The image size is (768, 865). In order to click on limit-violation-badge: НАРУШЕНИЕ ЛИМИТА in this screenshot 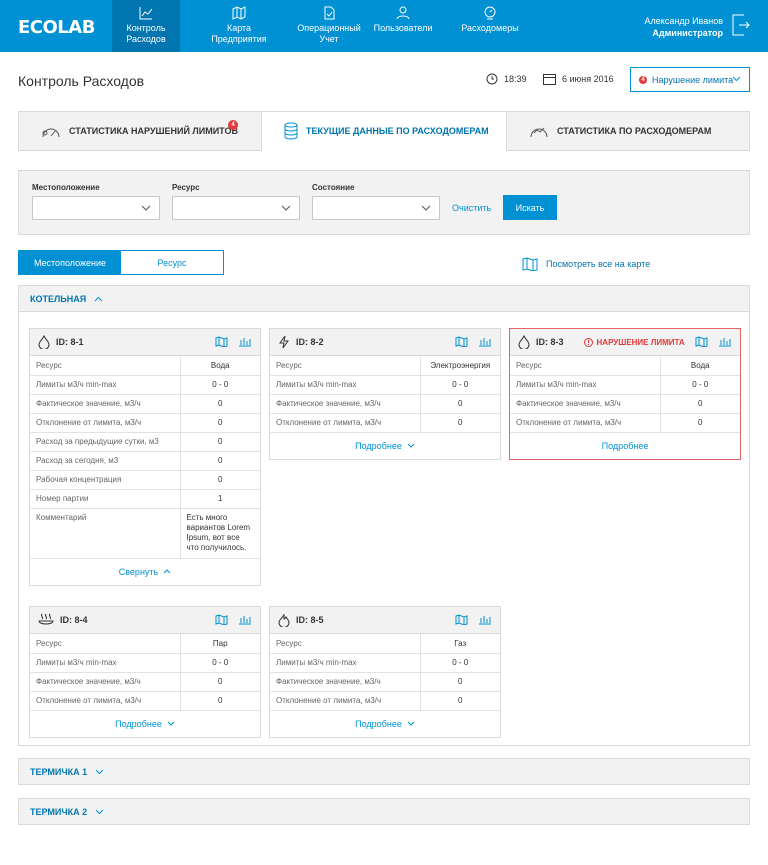, I will do `click(634, 342)`.